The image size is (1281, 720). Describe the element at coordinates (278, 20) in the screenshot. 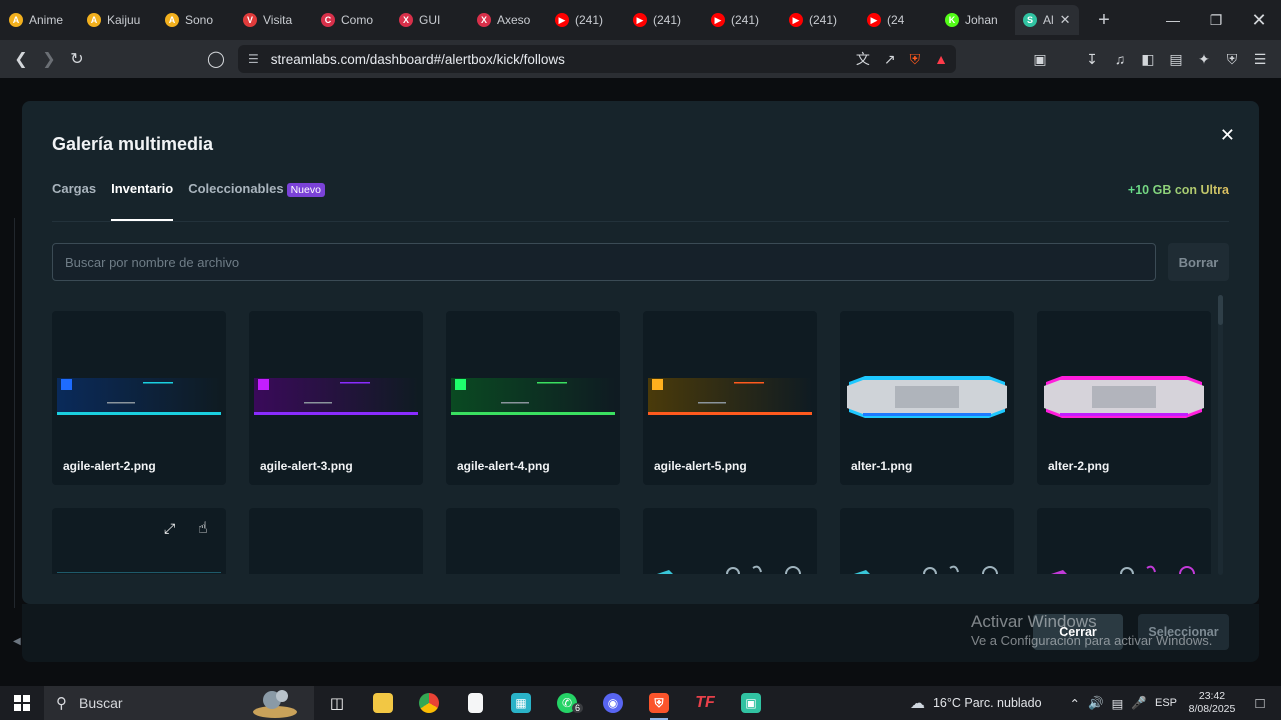

I see `tab-label: Visita` at that location.